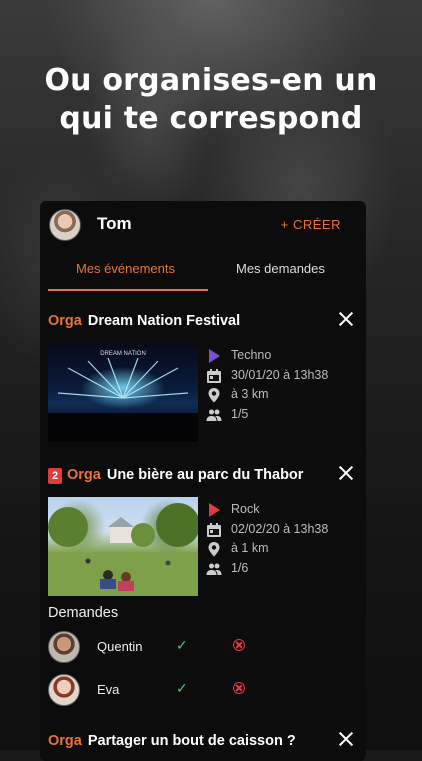  What do you see at coordinates (245, 509) in the screenshot?
I see `genre-text: Rock` at bounding box center [245, 509].